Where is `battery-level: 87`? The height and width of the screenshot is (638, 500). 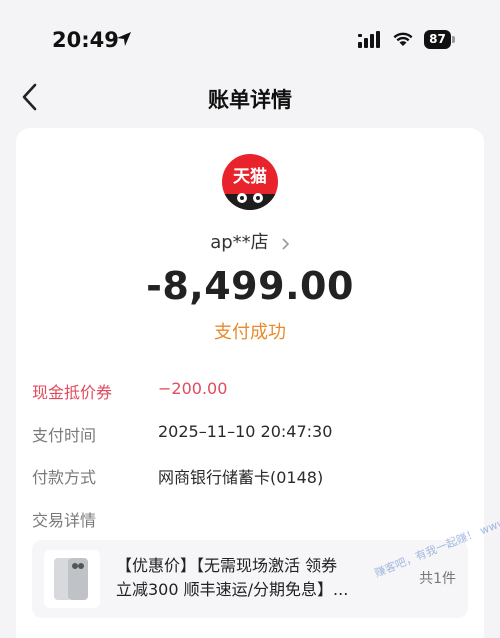 battery-level: 87 is located at coordinates (437, 39).